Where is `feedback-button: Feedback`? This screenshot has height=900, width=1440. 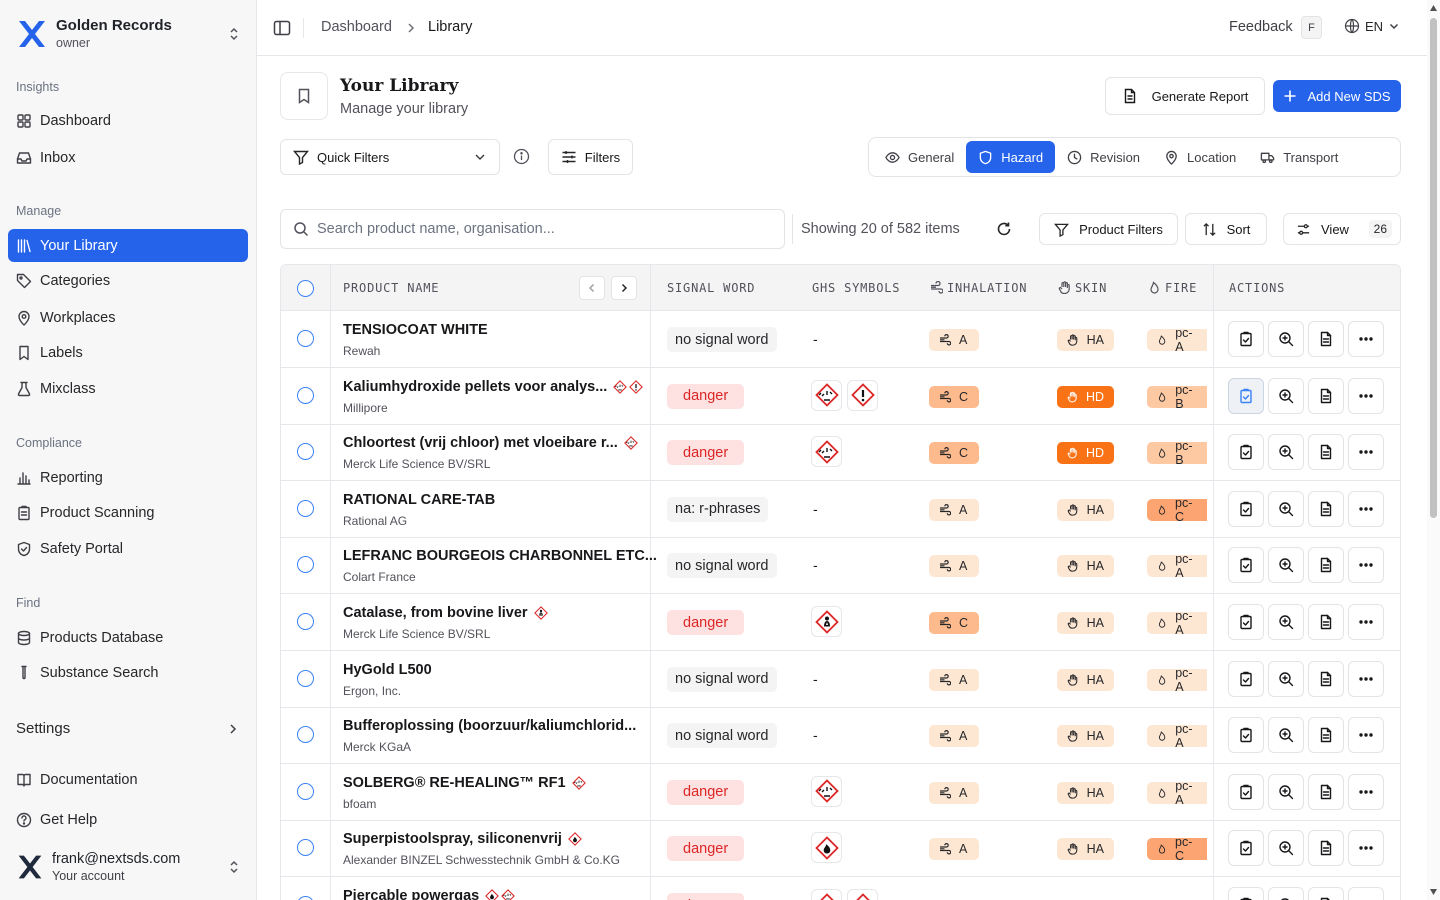 feedback-button: Feedback is located at coordinates (1261, 27).